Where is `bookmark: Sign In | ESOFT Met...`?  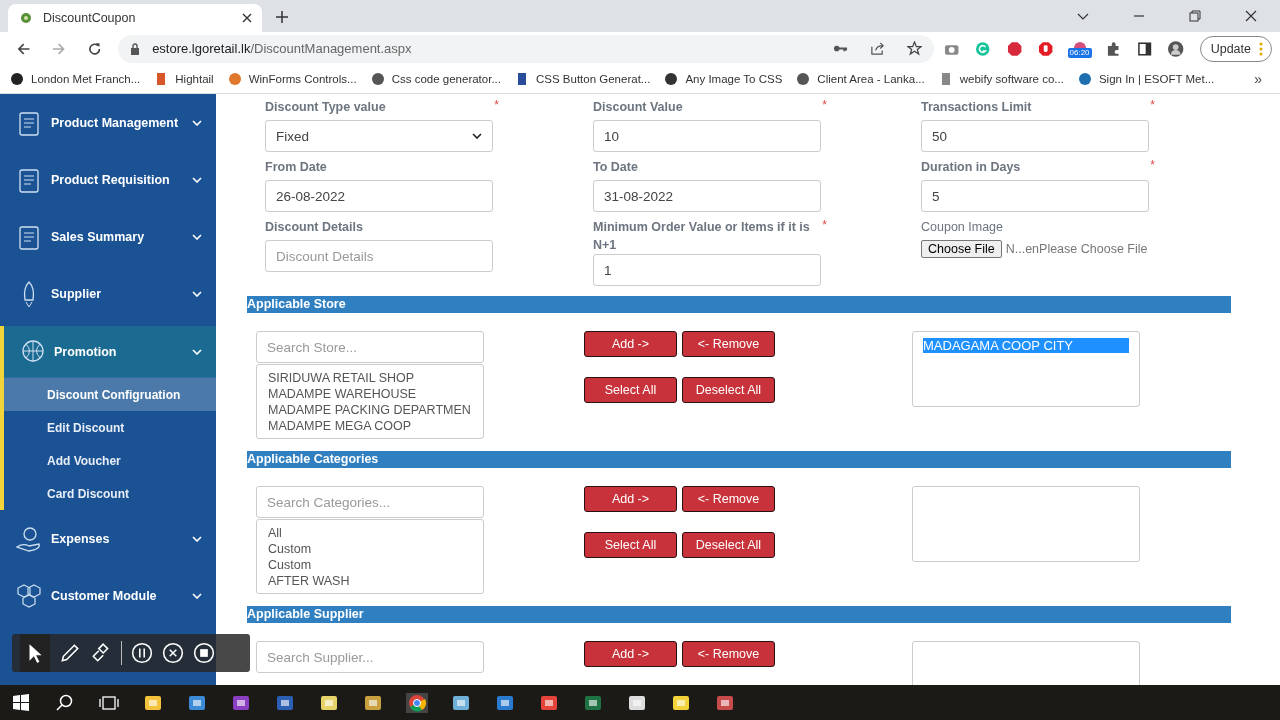
bookmark: Sign In | ESOFT Met... is located at coordinates (1146, 79).